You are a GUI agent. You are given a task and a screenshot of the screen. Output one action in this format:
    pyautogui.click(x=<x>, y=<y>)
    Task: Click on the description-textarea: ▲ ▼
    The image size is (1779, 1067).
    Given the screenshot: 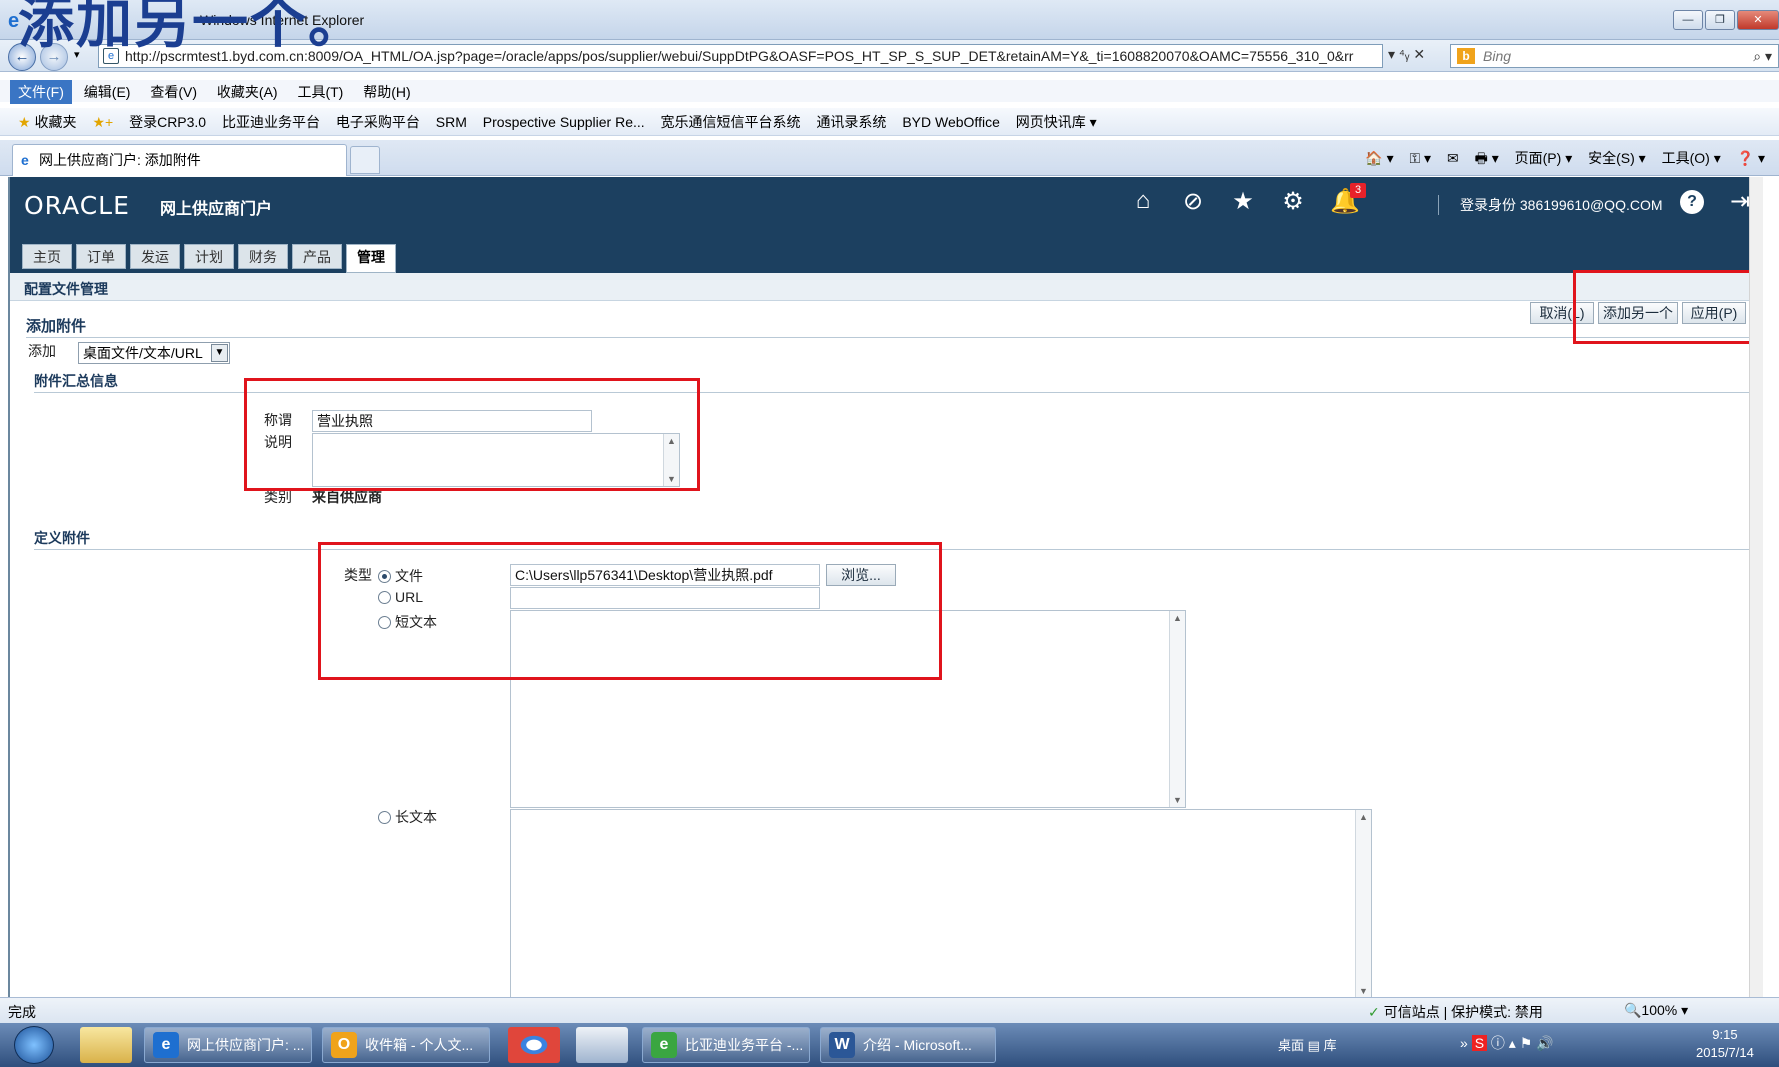 What is the action you would take?
    pyautogui.click(x=496, y=460)
    